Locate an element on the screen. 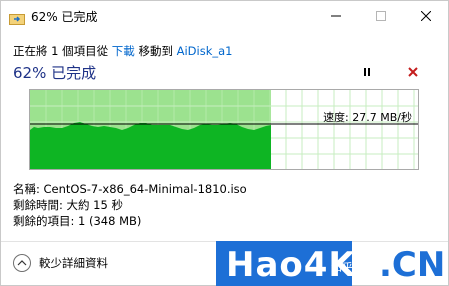  source-folder-link: 下載 is located at coordinates (123, 51).